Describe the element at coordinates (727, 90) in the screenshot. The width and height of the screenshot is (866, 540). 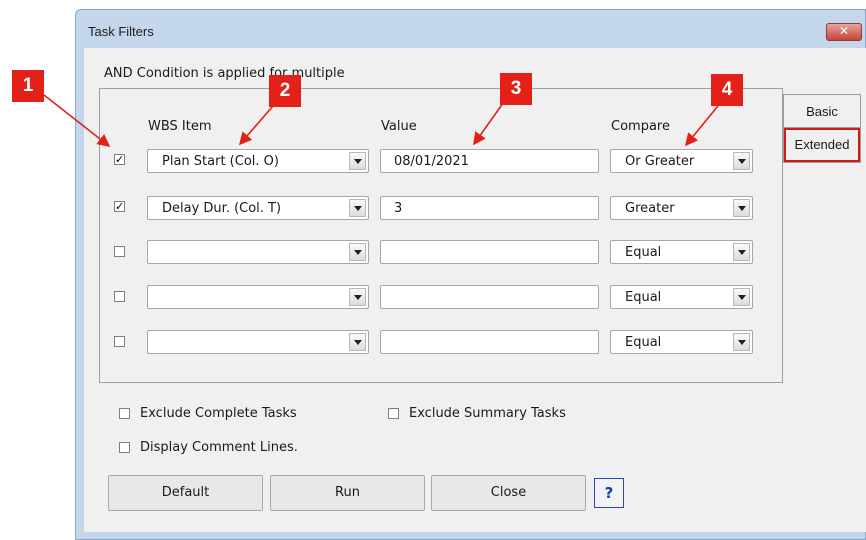
I see `callout-badge-4: 4` at that location.